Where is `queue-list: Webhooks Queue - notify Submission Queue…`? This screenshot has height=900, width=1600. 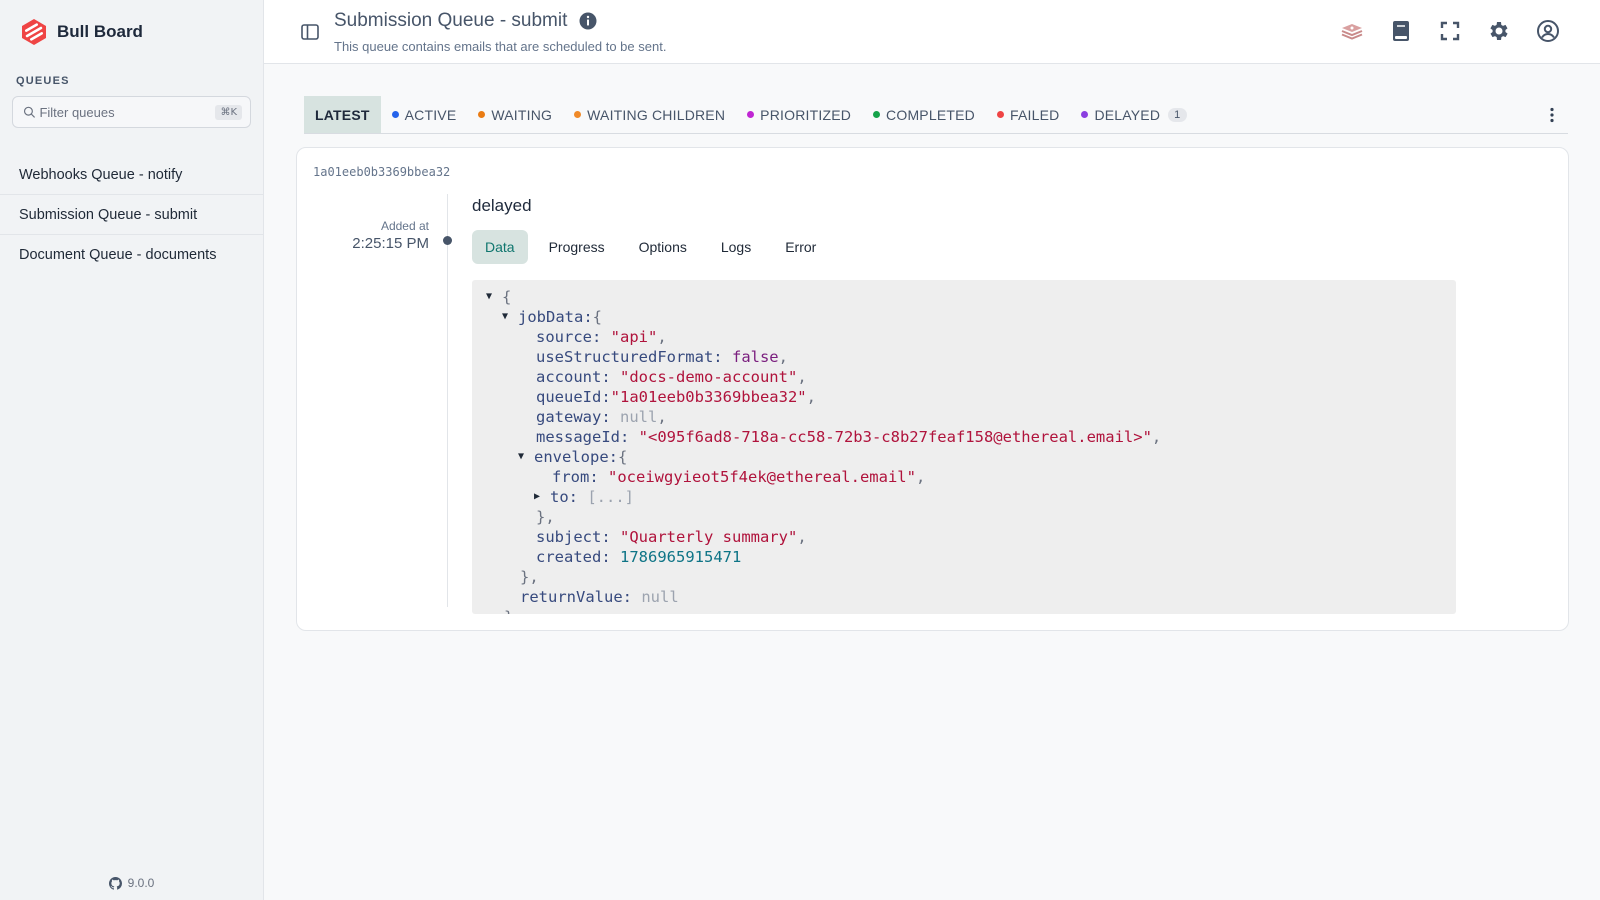
queue-list: Webhooks Queue - notify Submission Queue… is located at coordinates (131, 215).